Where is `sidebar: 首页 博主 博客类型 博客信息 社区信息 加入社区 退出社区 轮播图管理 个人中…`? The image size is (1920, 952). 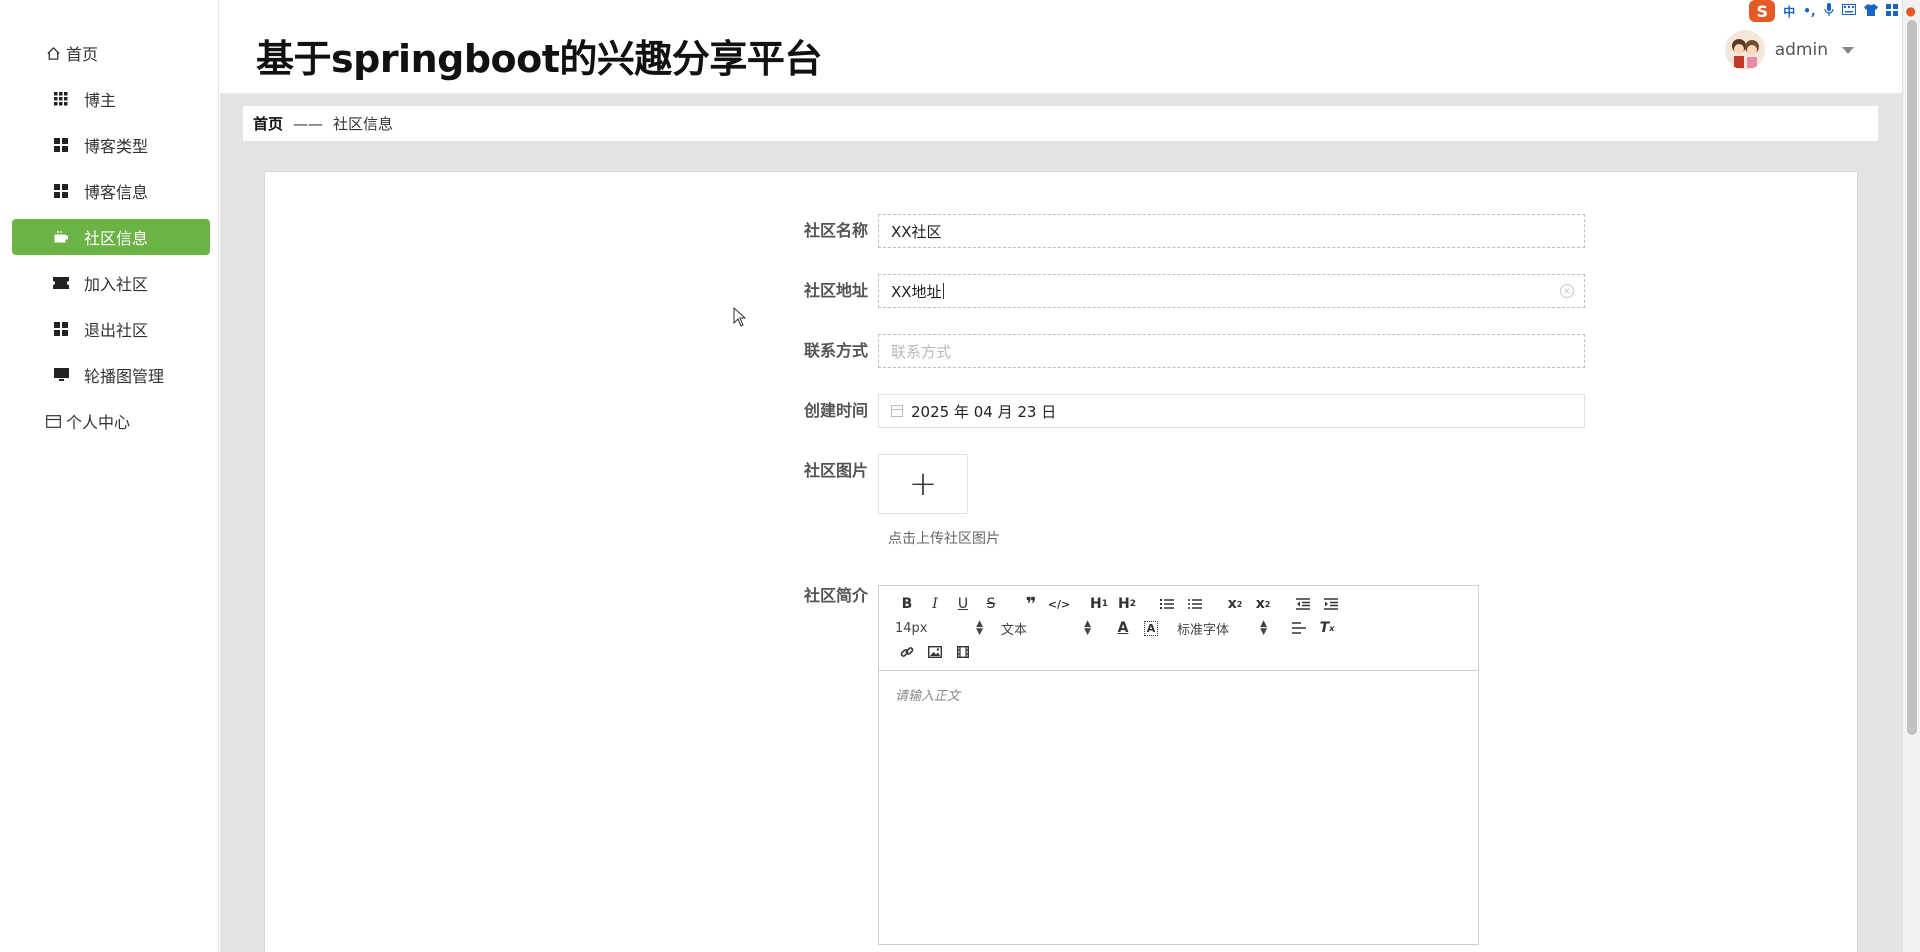
sidebar: 首页 博主 博客类型 博客信息 社区信息 加入社区 退出社区 轮播图管理 个人中… is located at coordinates (109, 476).